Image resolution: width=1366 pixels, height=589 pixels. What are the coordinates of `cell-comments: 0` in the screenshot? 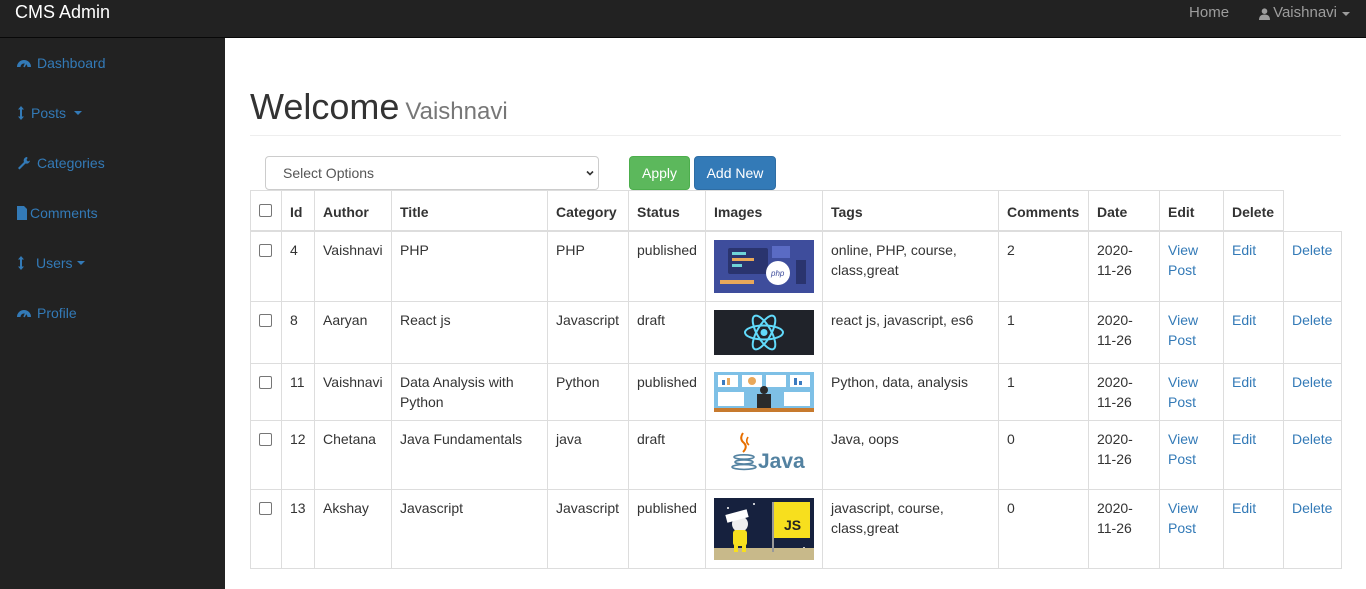 It's located at (1043, 455).